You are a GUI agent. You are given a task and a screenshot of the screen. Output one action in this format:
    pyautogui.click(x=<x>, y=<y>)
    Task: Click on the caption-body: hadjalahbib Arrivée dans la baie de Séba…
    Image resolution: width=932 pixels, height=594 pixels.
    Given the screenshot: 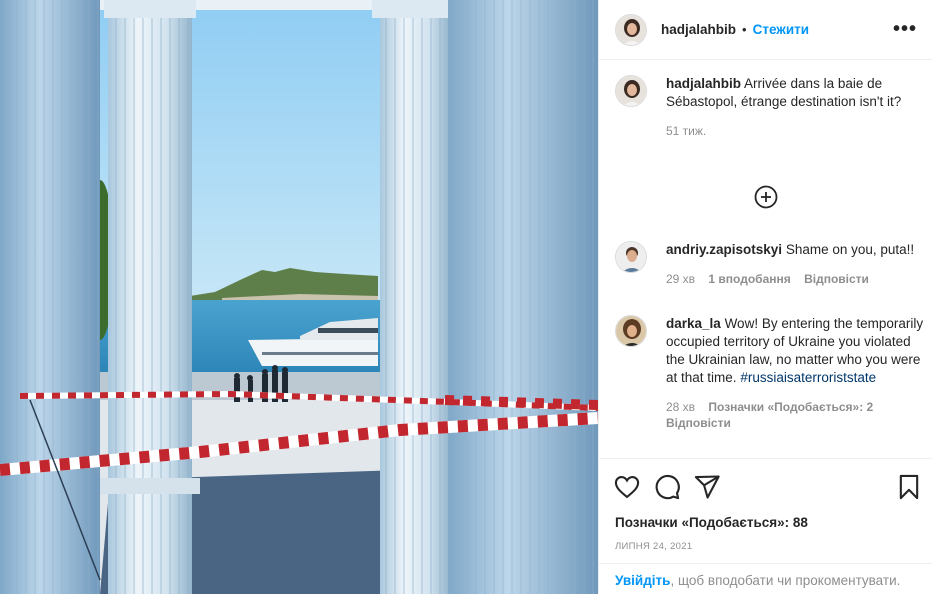 What is the action you would take?
    pyautogui.click(x=796, y=107)
    